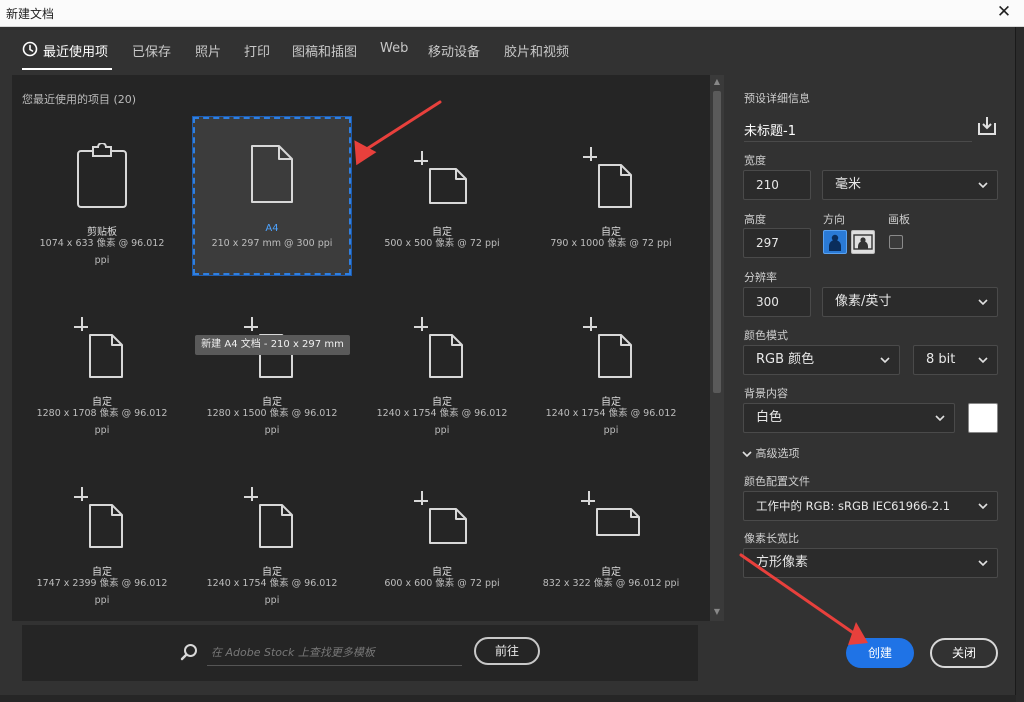  What do you see at coordinates (102, 175) in the screenshot?
I see `clipboard-icon` at bounding box center [102, 175].